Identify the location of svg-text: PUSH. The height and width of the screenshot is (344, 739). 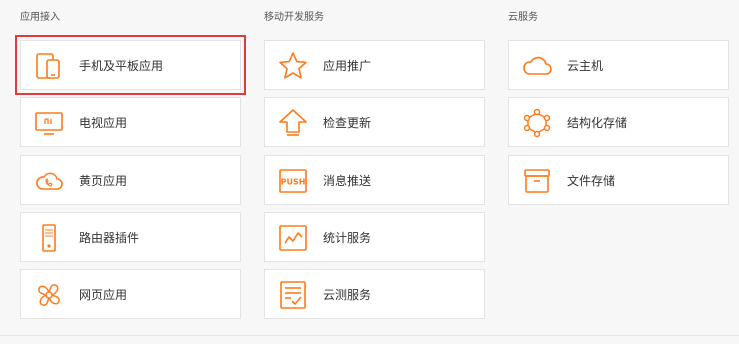
(293, 182).